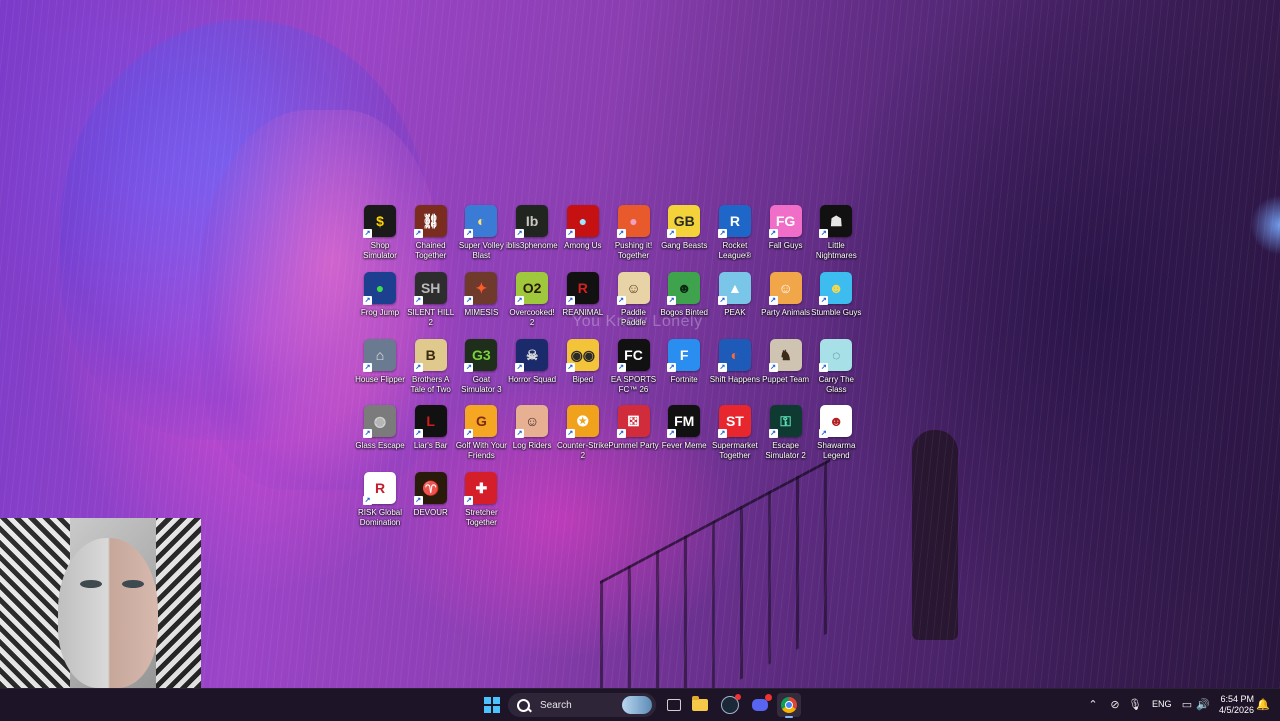 This screenshot has height=721, width=1280. I want to click on desktop-icon: ☻ ↗ Shawarma Legend, so click(836, 433).